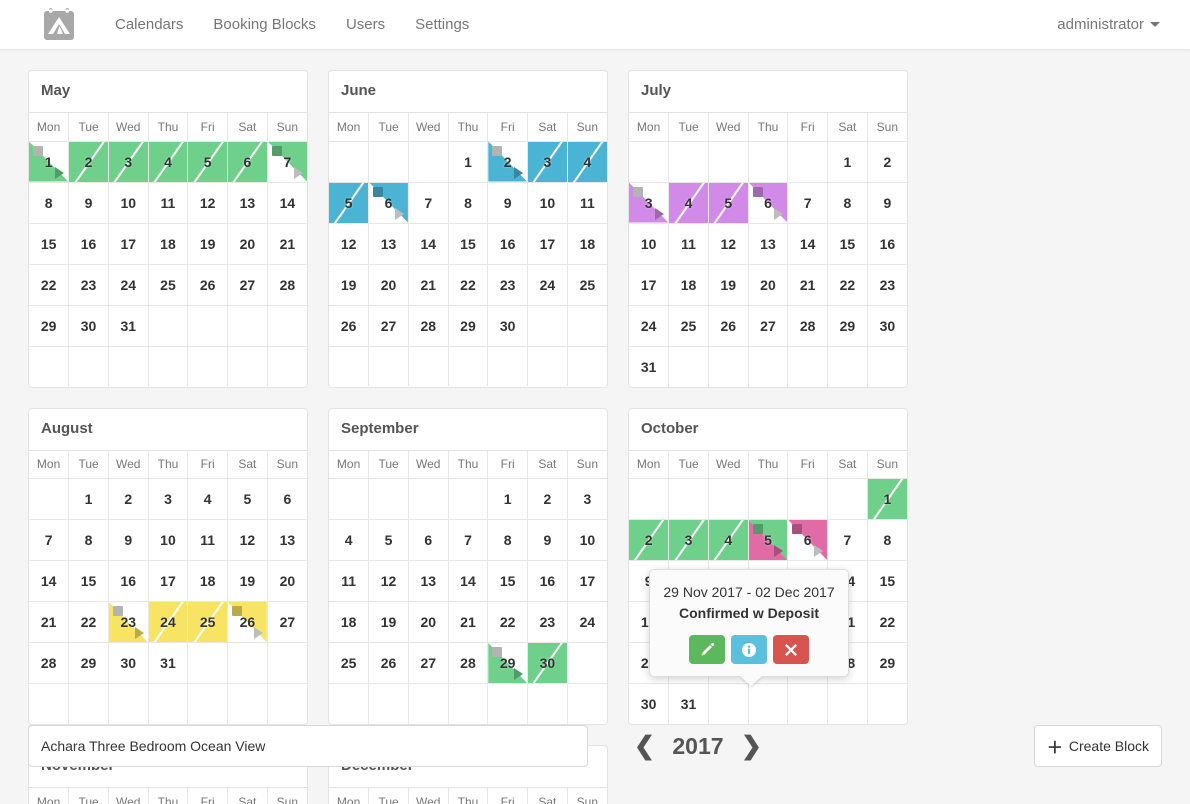 The height and width of the screenshot is (804, 1190). Describe the element at coordinates (886, 161) in the screenshot. I see `day-cell: 2` at that location.